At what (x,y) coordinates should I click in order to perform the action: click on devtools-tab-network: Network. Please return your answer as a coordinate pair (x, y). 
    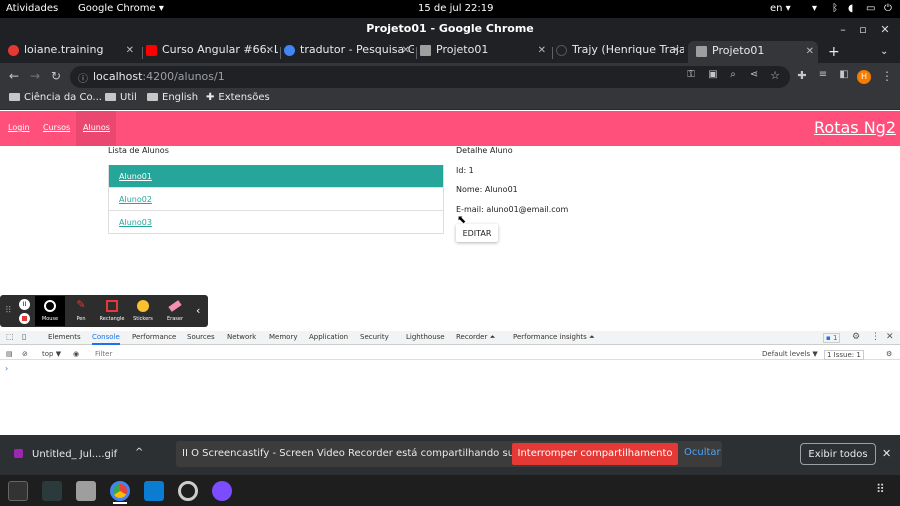
    Looking at the image, I should click on (241, 337).